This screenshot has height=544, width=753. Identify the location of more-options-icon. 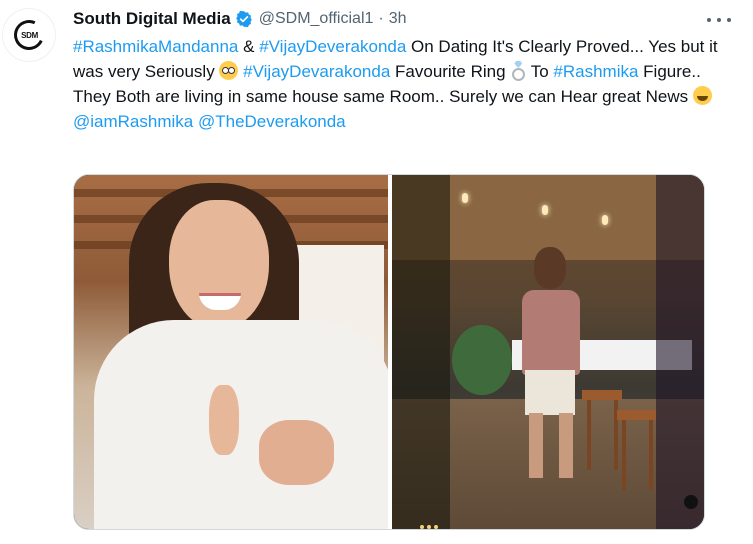
(719, 20).